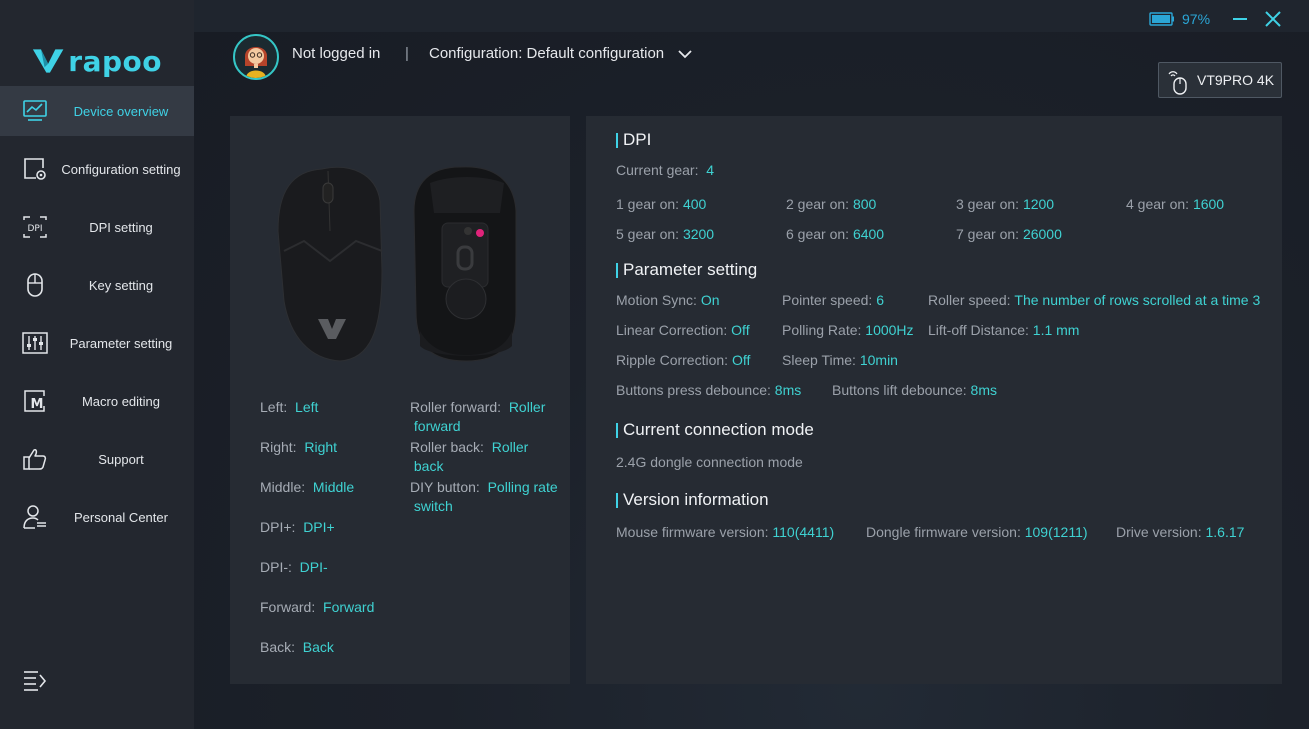  Describe the element at coordinates (297, 647) in the screenshot. I see `binding-back: Back` at that location.